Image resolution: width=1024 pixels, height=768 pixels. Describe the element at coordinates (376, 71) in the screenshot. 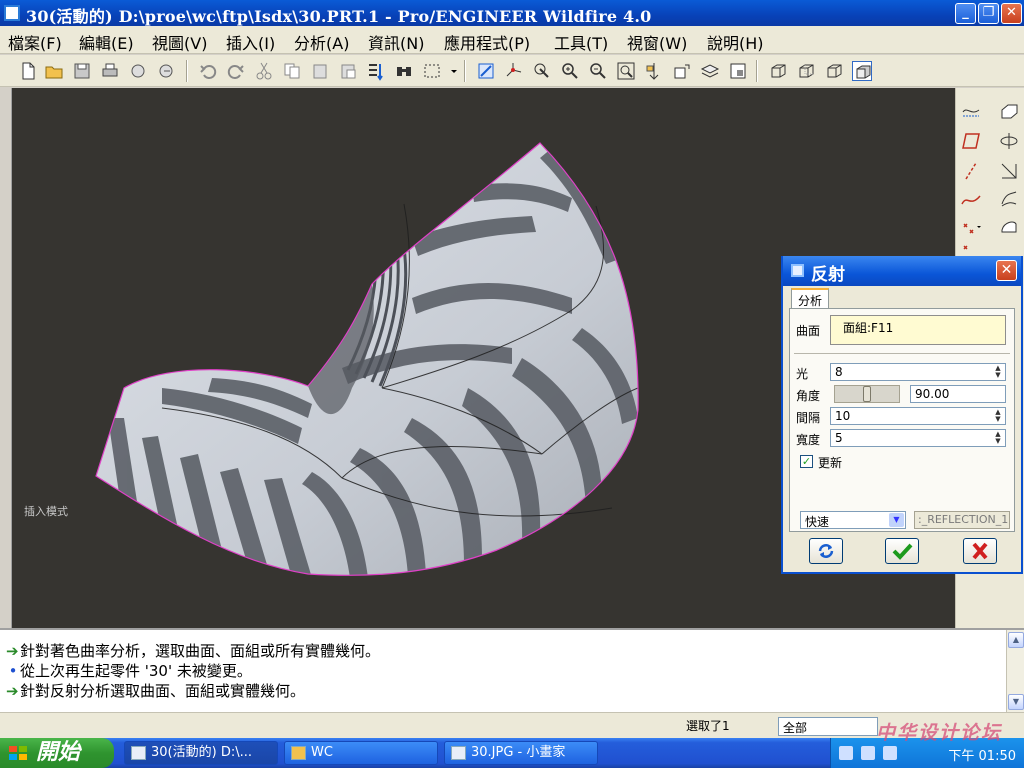

I see `regenerate-icon` at that location.